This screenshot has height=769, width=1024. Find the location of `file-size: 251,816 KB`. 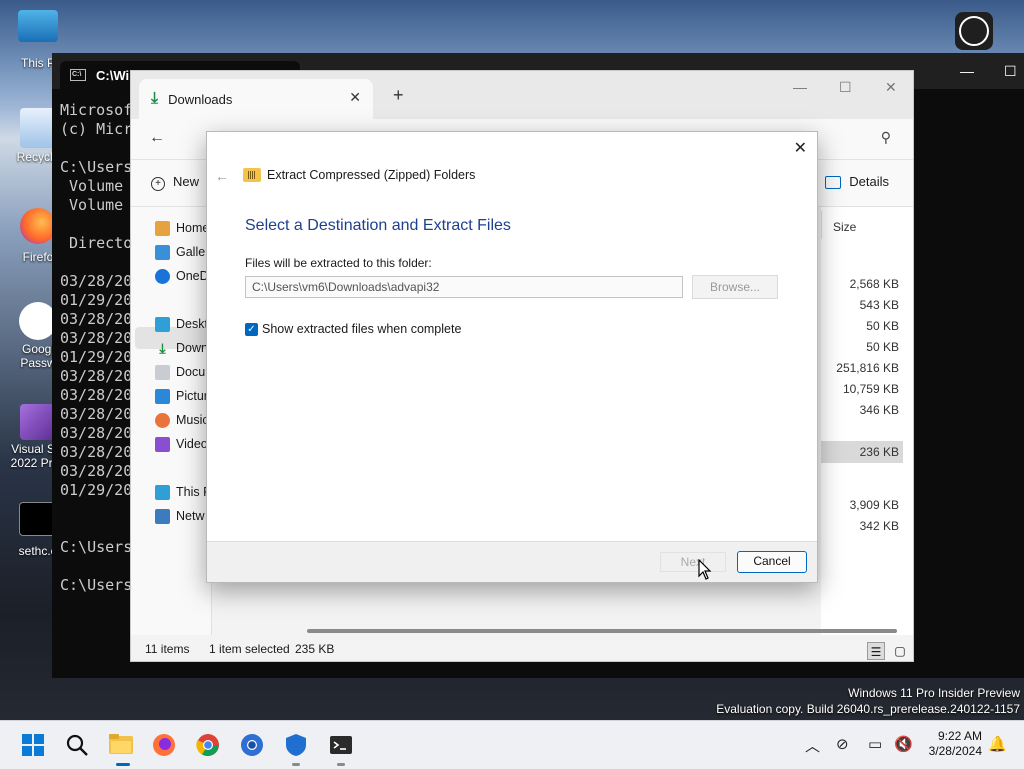

file-size: 251,816 KB is located at coordinates (867, 368).